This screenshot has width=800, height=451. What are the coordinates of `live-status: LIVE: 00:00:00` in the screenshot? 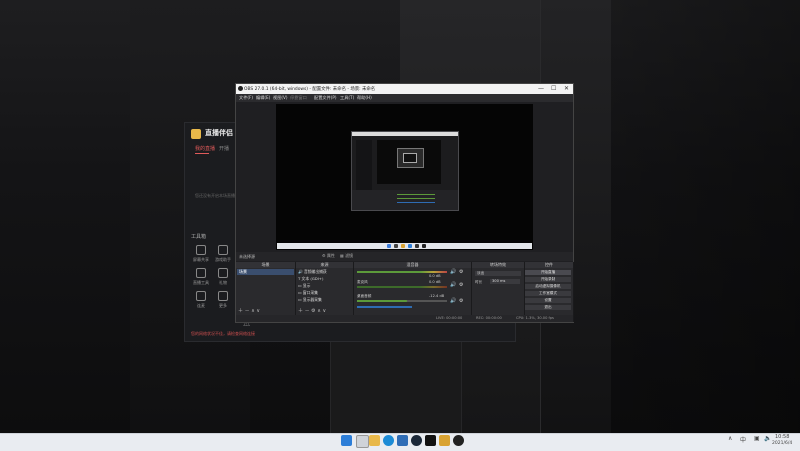 It's located at (449, 318).